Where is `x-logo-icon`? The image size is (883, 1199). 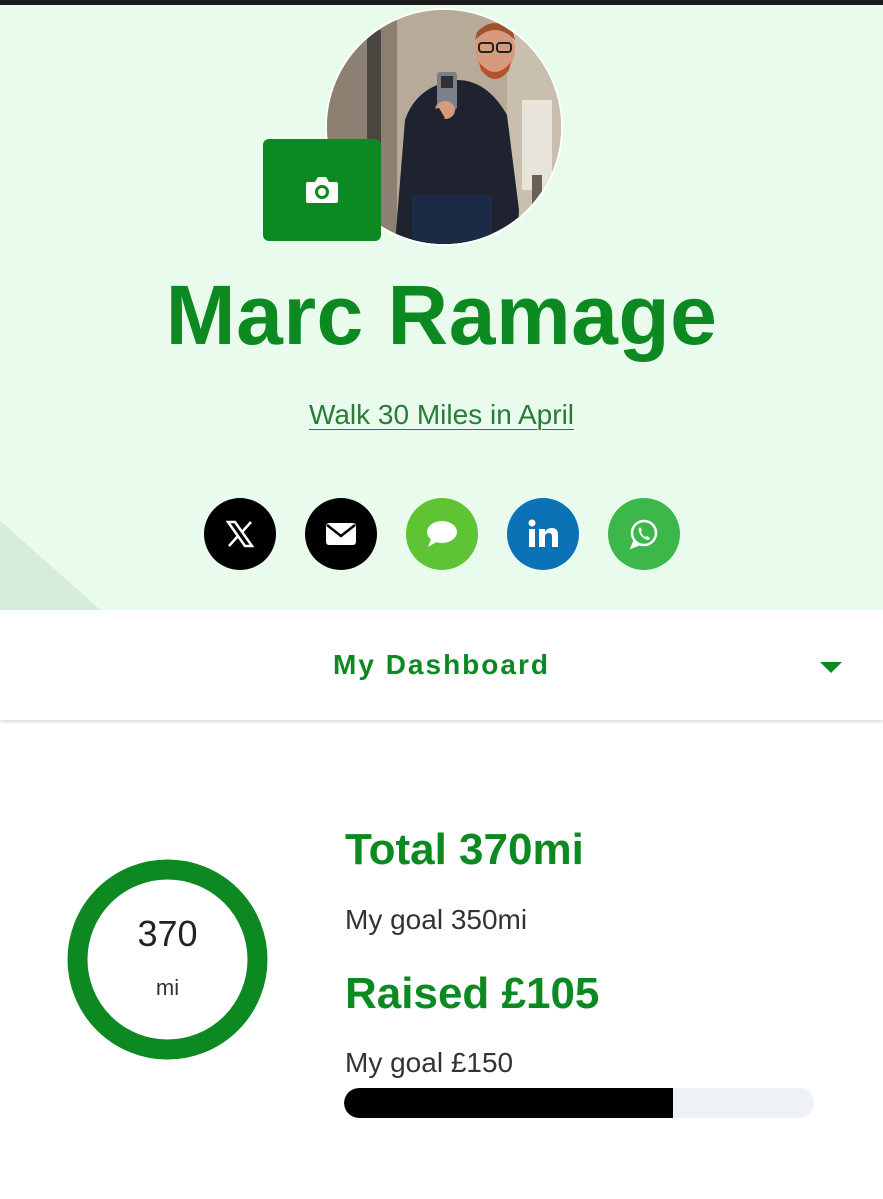
x-logo-icon is located at coordinates (240, 534).